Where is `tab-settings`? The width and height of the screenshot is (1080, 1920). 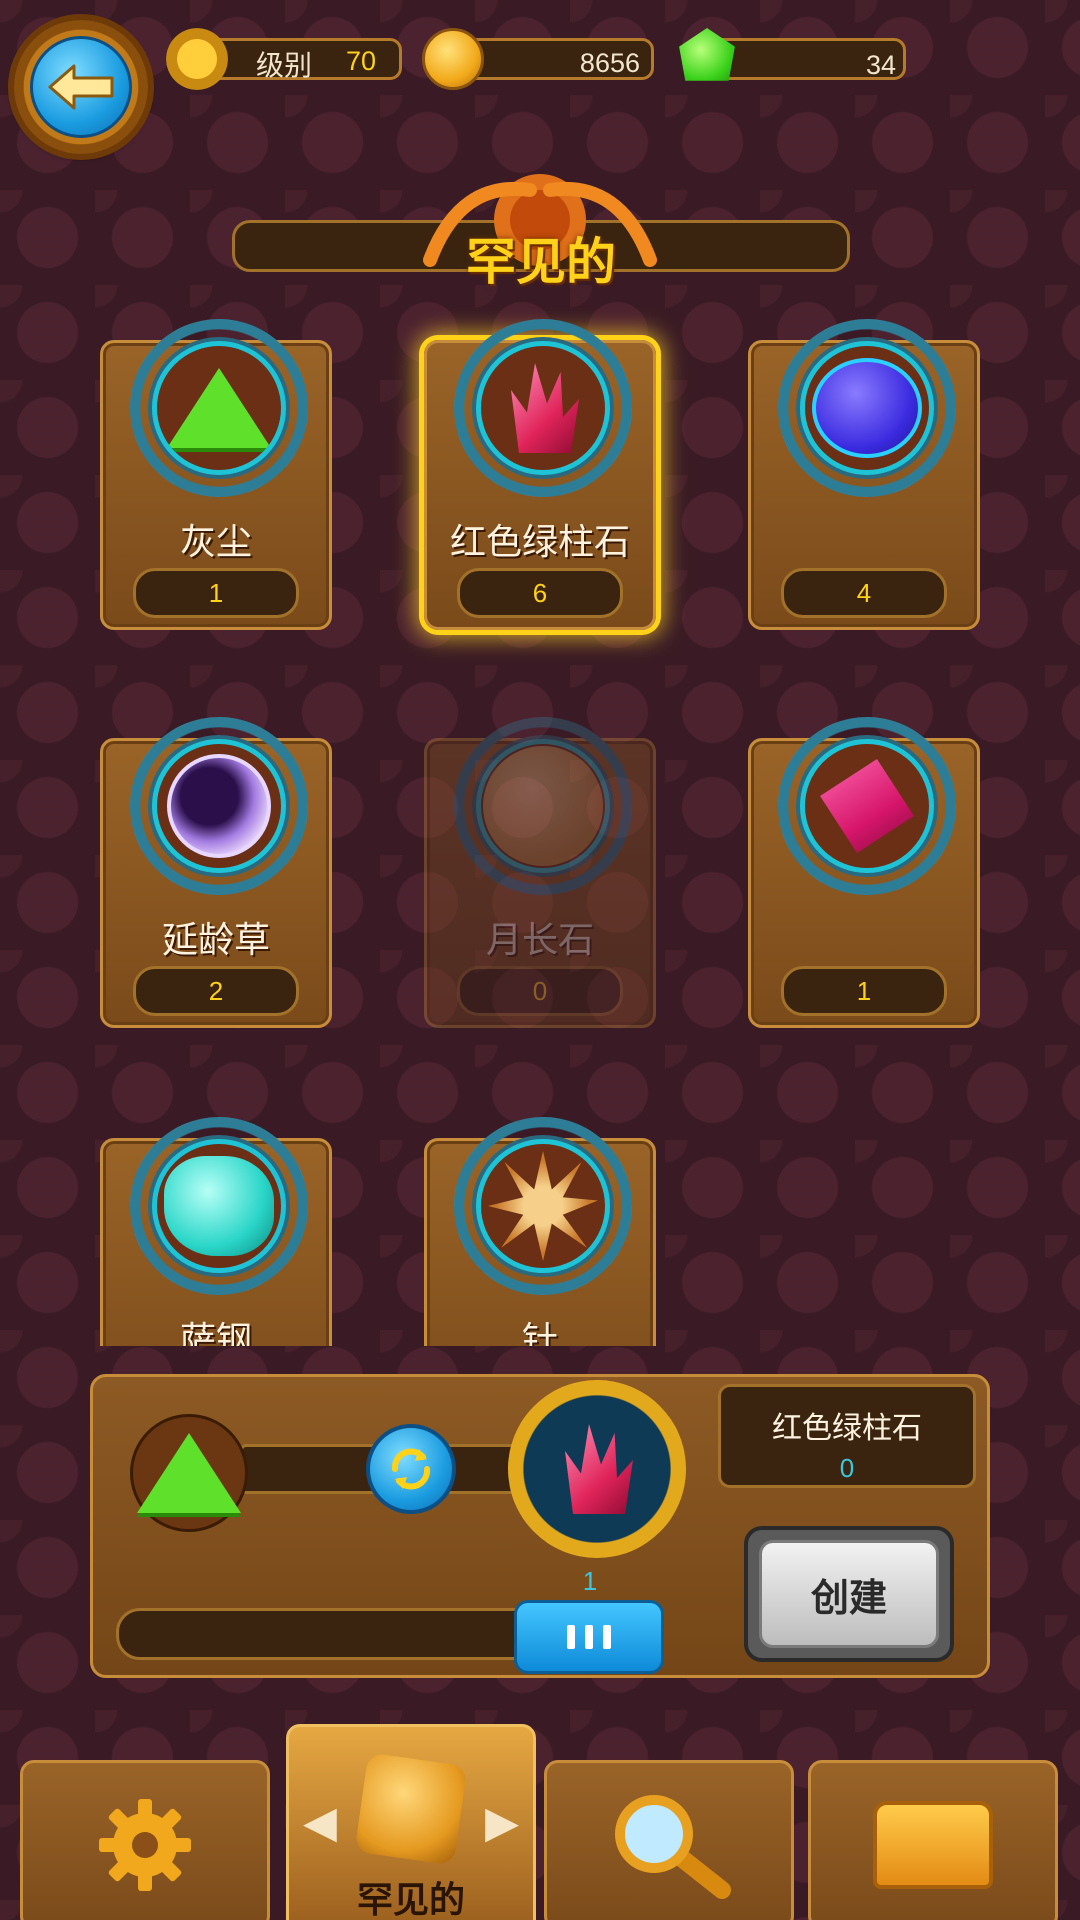
tab-settings is located at coordinates (145, 1840).